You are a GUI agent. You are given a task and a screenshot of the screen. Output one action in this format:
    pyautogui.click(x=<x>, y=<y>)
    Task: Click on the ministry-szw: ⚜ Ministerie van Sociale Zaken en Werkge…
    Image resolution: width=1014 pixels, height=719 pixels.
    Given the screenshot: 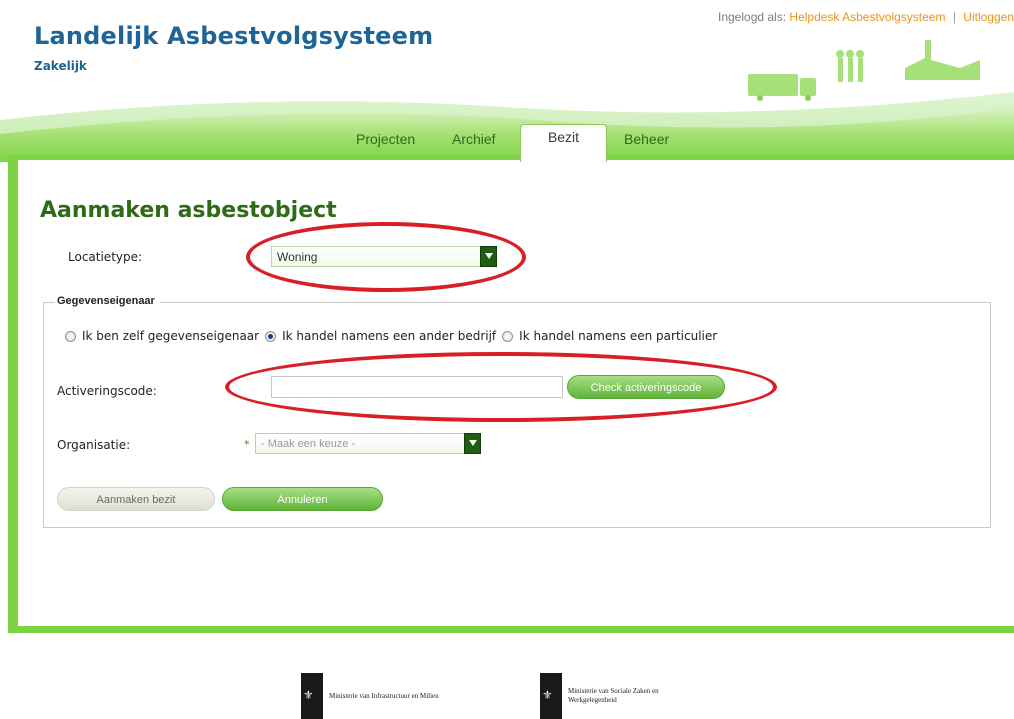 What is the action you would take?
    pyautogui.click(x=599, y=696)
    